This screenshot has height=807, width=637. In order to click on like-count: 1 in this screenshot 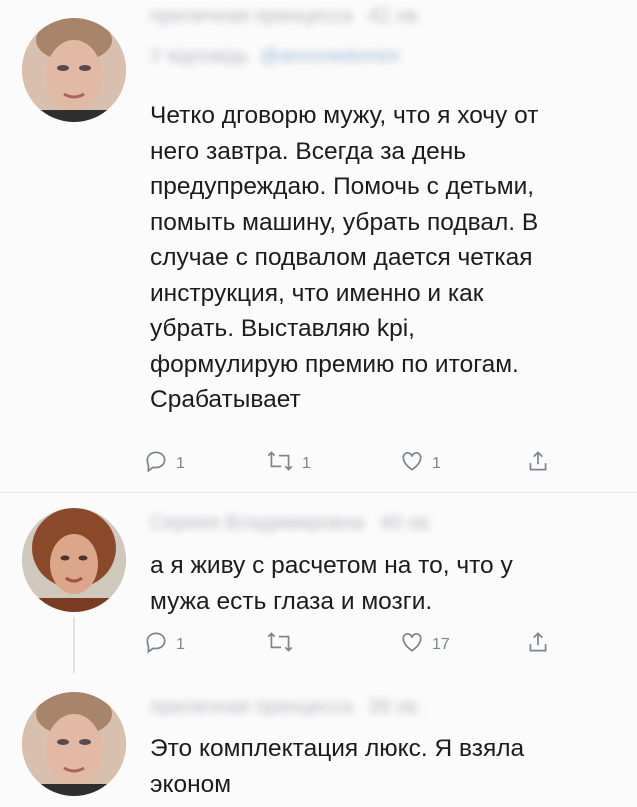, I will do `click(436, 463)`.